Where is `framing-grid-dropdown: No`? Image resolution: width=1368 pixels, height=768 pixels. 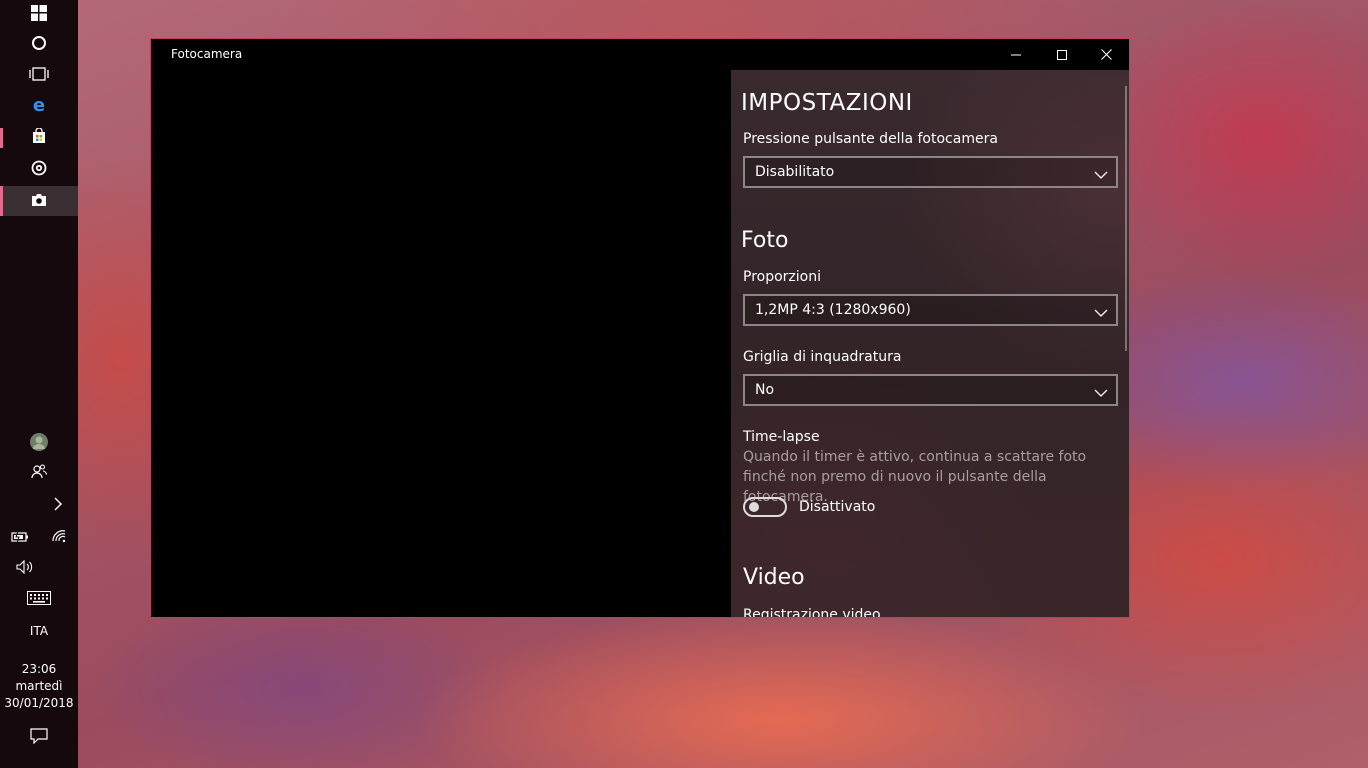
framing-grid-dropdown: No is located at coordinates (930, 390).